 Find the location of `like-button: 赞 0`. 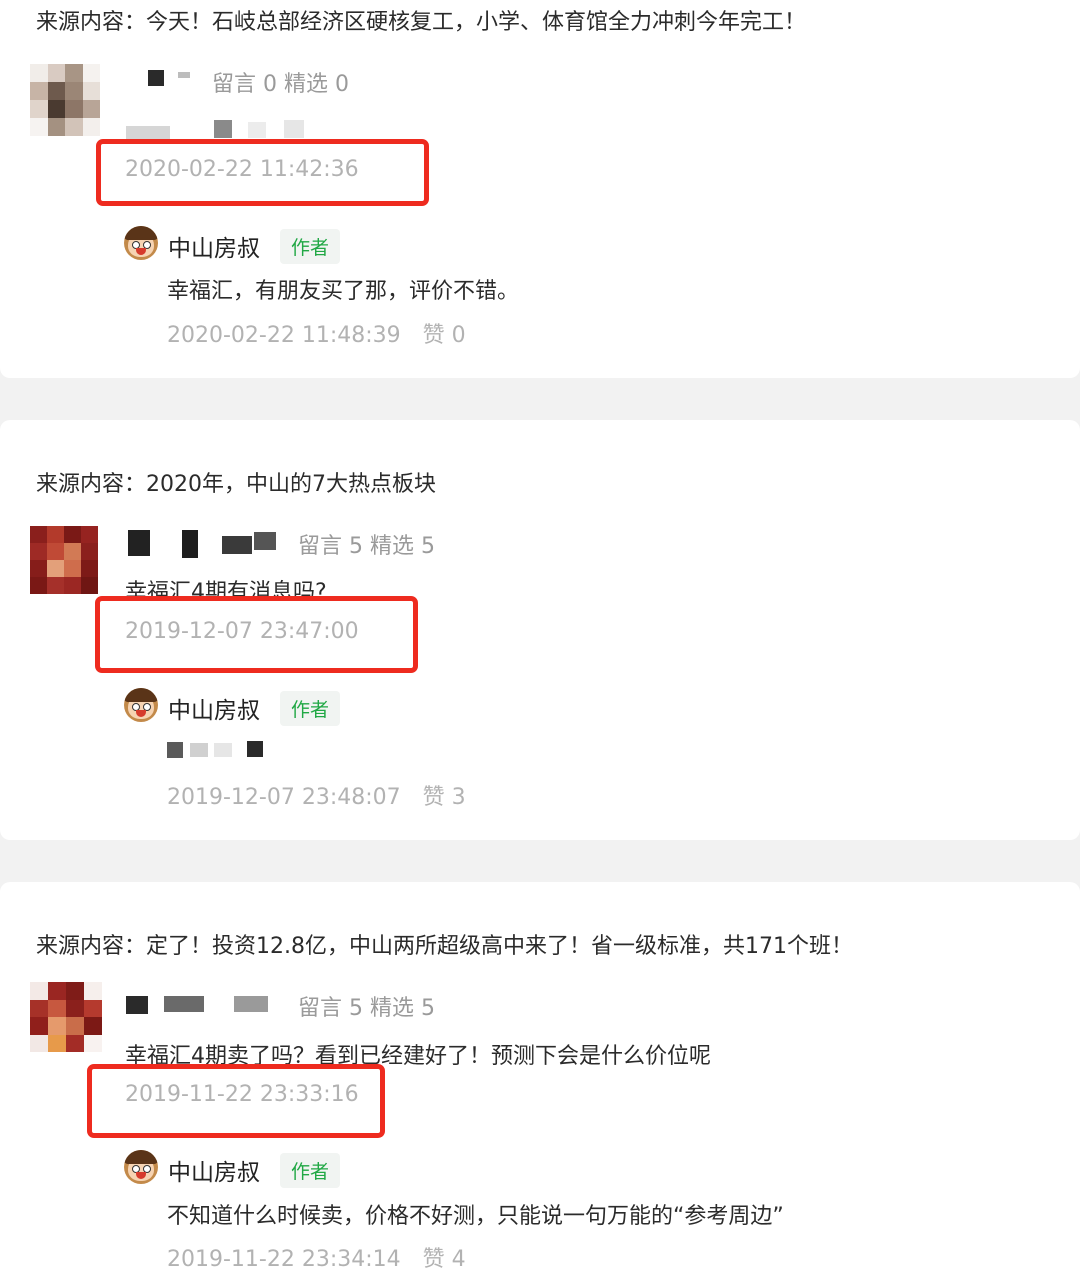

like-button: 赞 0 is located at coordinates (444, 335).